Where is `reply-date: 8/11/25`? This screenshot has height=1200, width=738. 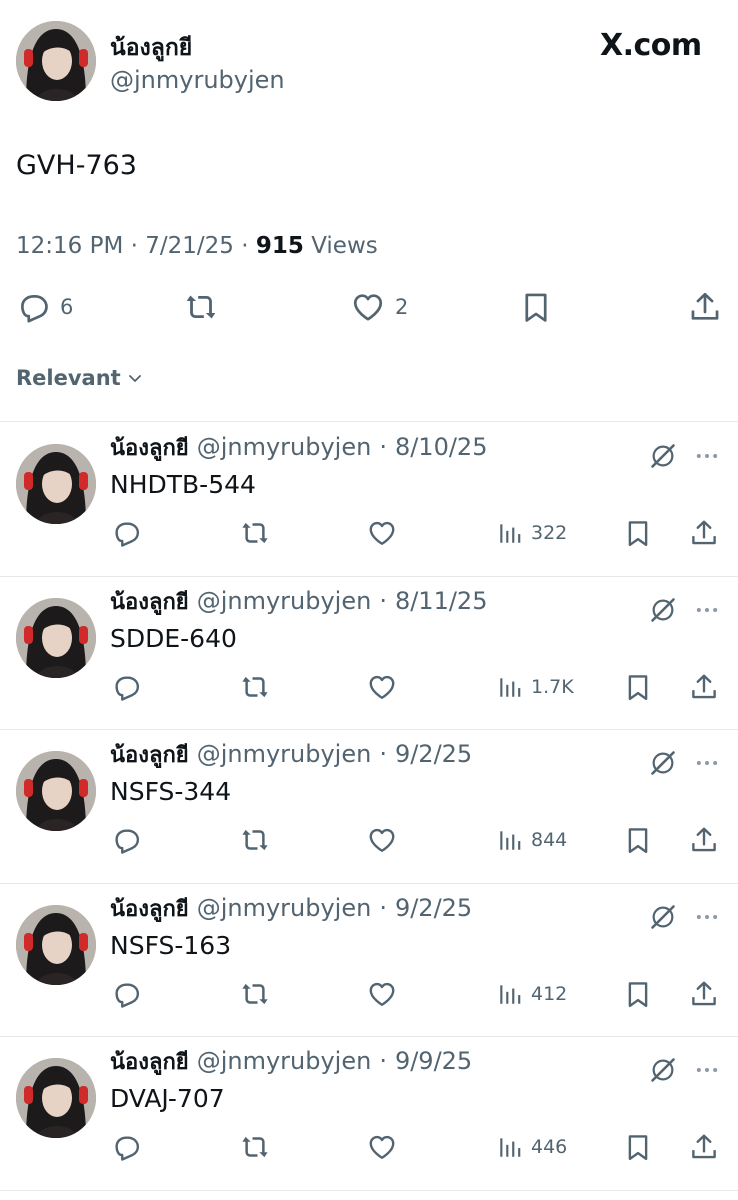 reply-date: 8/11/25 is located at coordinates (441, 601).